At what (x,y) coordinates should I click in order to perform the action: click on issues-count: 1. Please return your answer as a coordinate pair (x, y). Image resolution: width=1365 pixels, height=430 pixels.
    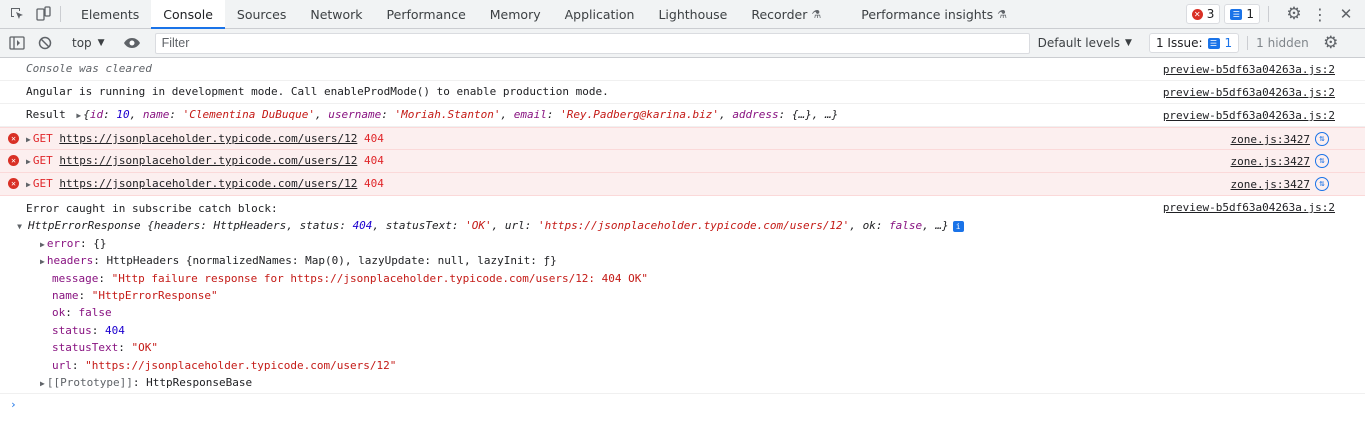
    Looking at the image, I should click on (1228, 43).